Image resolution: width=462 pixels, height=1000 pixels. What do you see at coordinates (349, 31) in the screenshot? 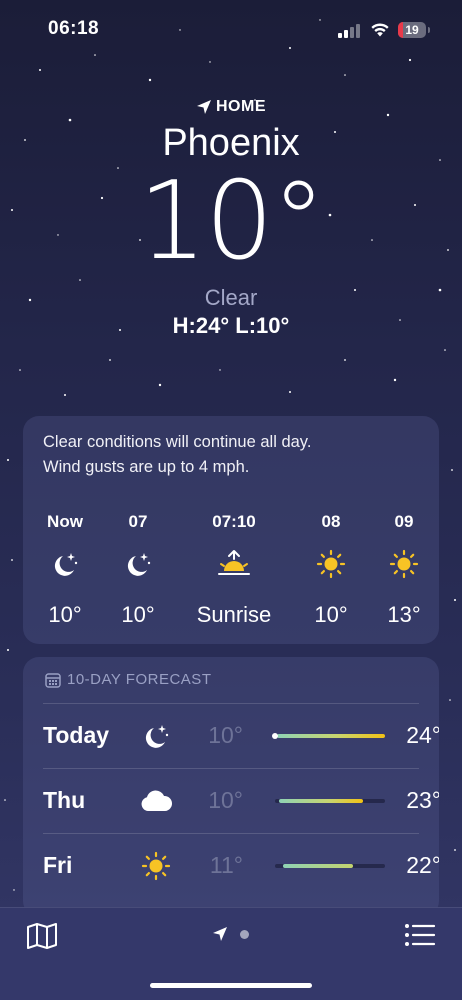
I see `signal-icon` at bounding box center [349, 31].